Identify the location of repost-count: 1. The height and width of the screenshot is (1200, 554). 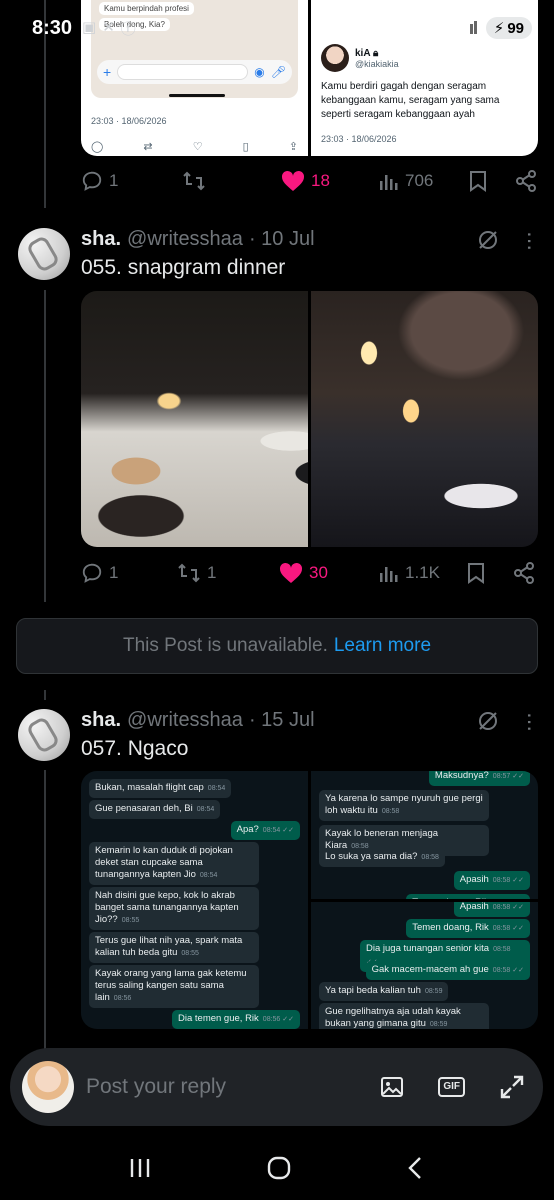
(212, 572).